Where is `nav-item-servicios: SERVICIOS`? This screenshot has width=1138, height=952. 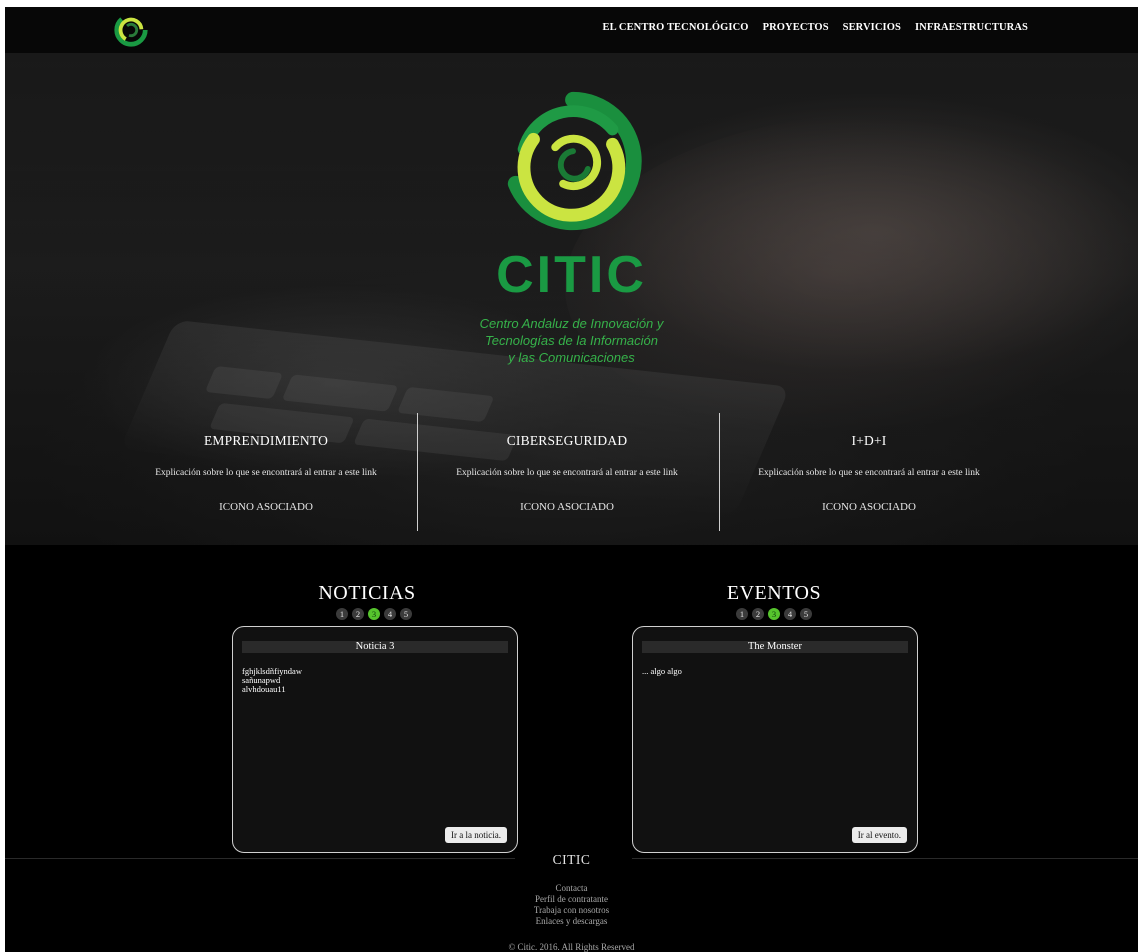 nav-item-servicios: SERVICIOS is located at coordinates (872, 27).